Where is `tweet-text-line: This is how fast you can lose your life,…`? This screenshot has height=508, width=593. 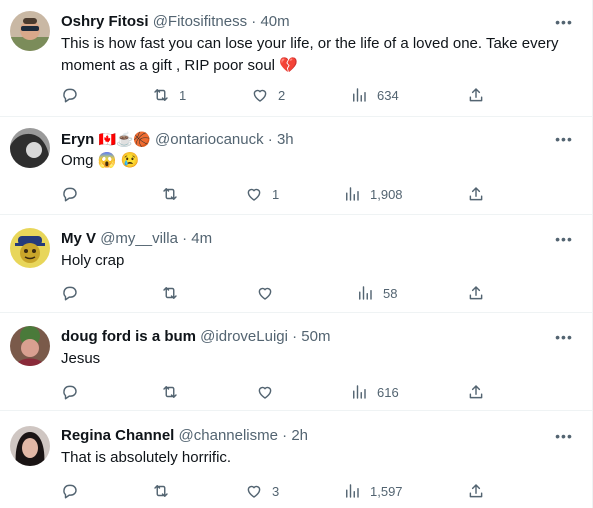 tweet-text-line: This is how fast you can lose your life,… is located at coordinates (310, 43).